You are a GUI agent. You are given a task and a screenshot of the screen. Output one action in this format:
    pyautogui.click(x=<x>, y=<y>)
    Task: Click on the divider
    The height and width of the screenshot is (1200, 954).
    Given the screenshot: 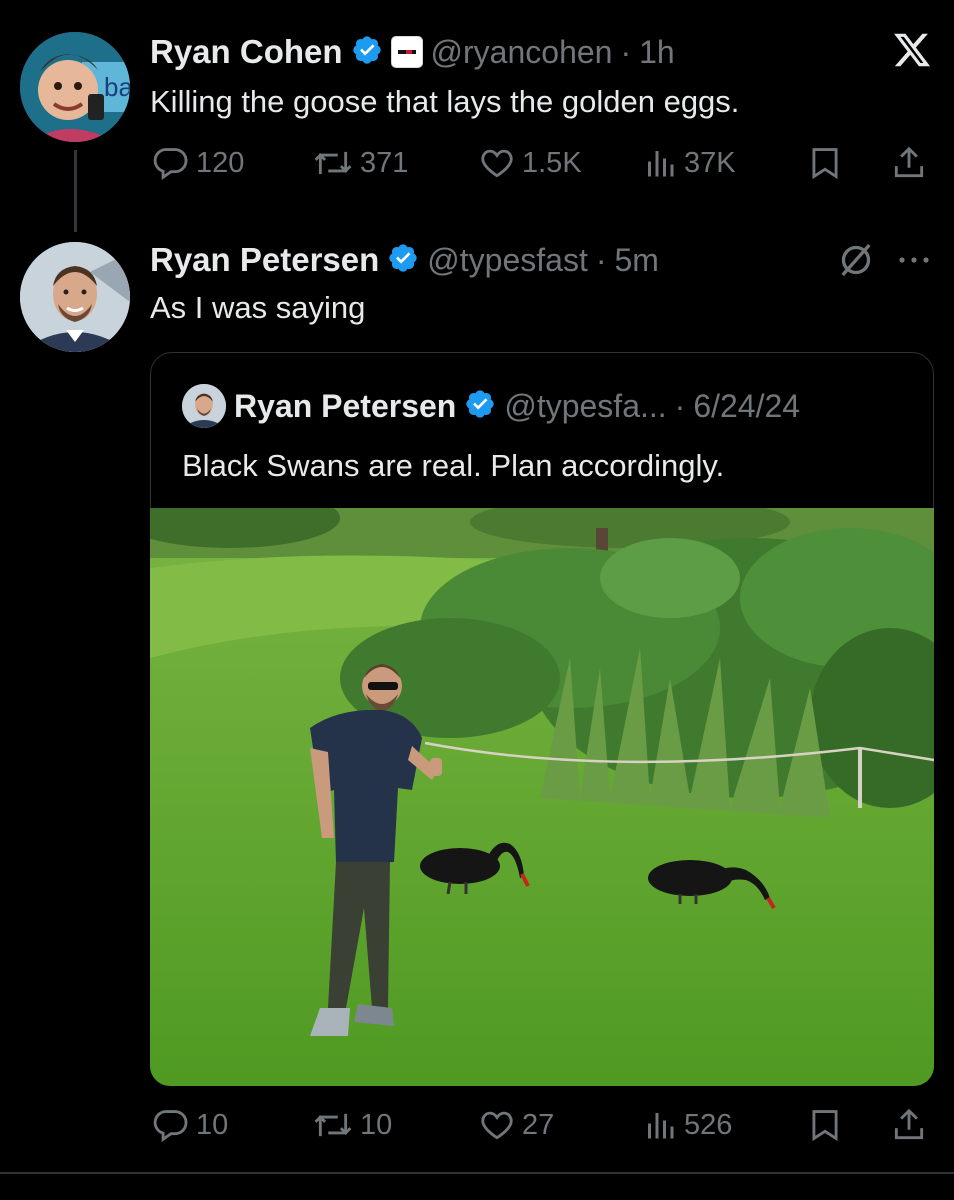 What is the action you would take?
    pyautogui.click(x=477, y=1173)
    